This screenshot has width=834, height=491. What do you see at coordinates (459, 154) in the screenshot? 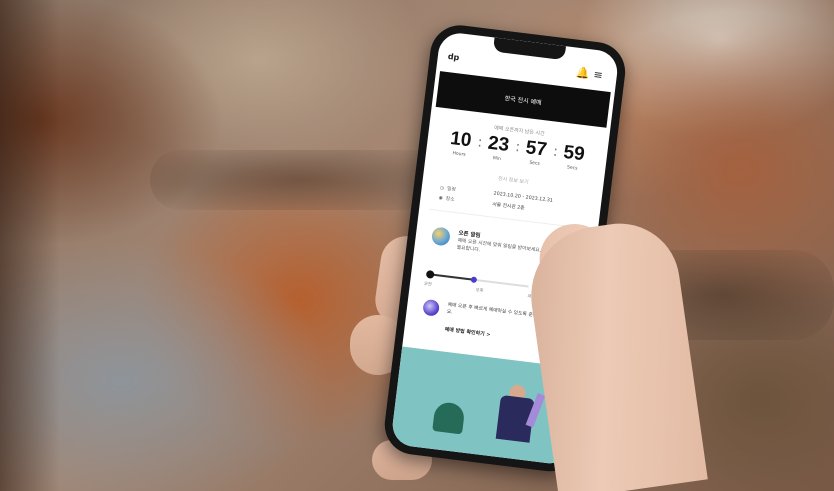
I see `countdown-hours-label: Hours` at bounding box center [459, 154].